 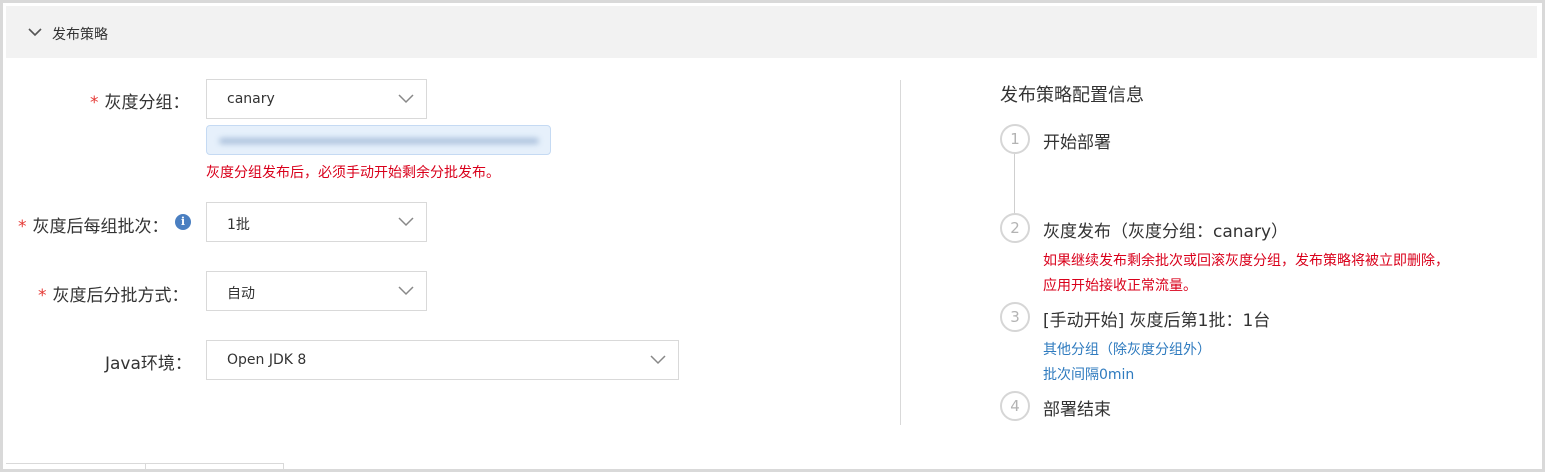 What do you see at coordinates (1120, 286) in the screenshot?
I see `step-2-warning-line-2: 应用开始接收正常流量。` at bounding box center [1120, 286].